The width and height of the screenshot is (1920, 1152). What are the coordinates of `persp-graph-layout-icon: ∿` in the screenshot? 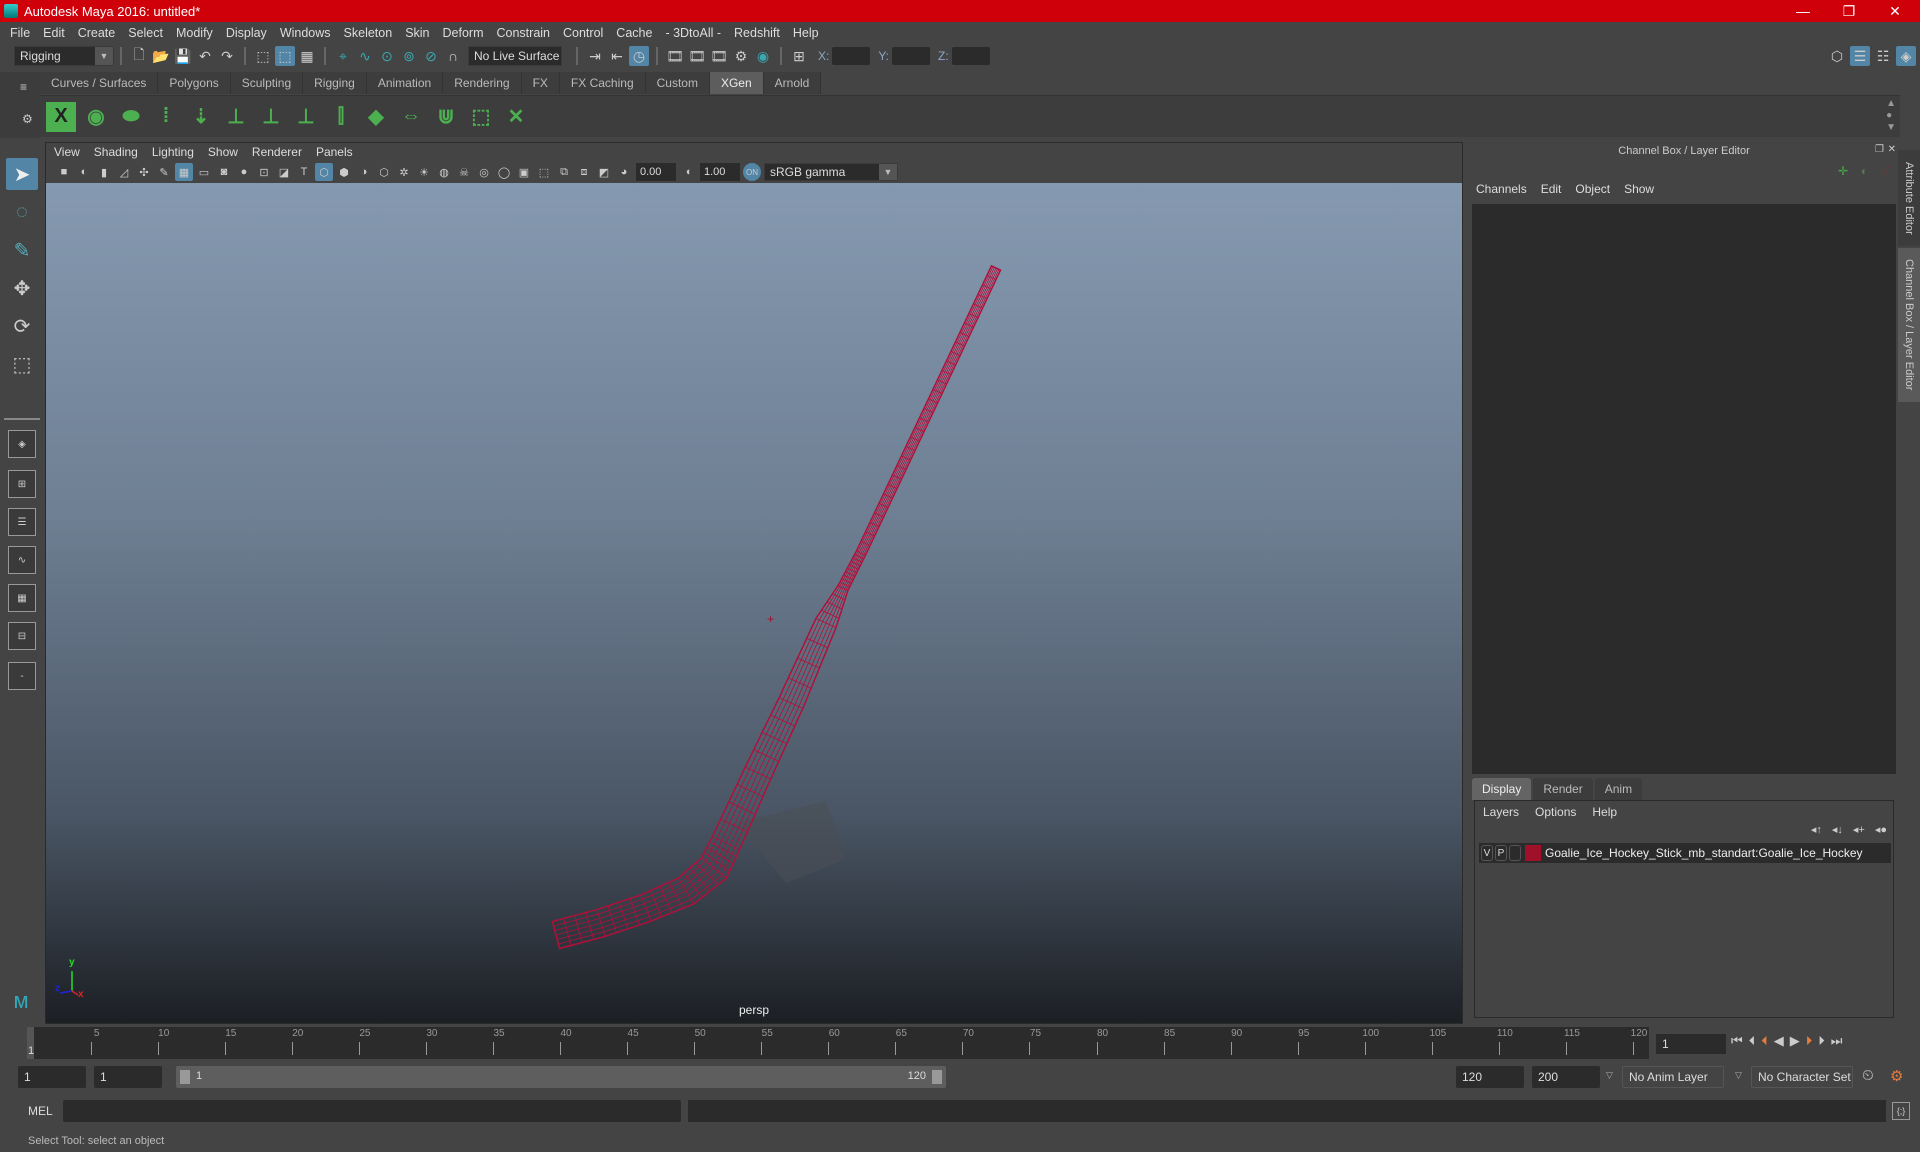 It's located at (22, 560).